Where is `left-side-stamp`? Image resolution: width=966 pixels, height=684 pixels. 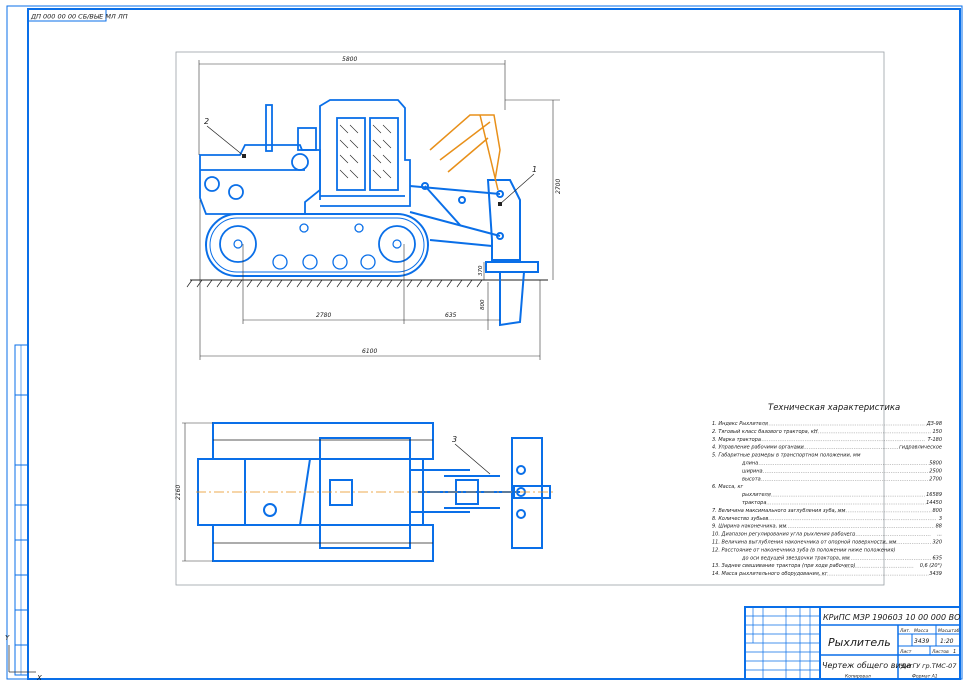
left-side-stamp is located at coordinates (21, 510).